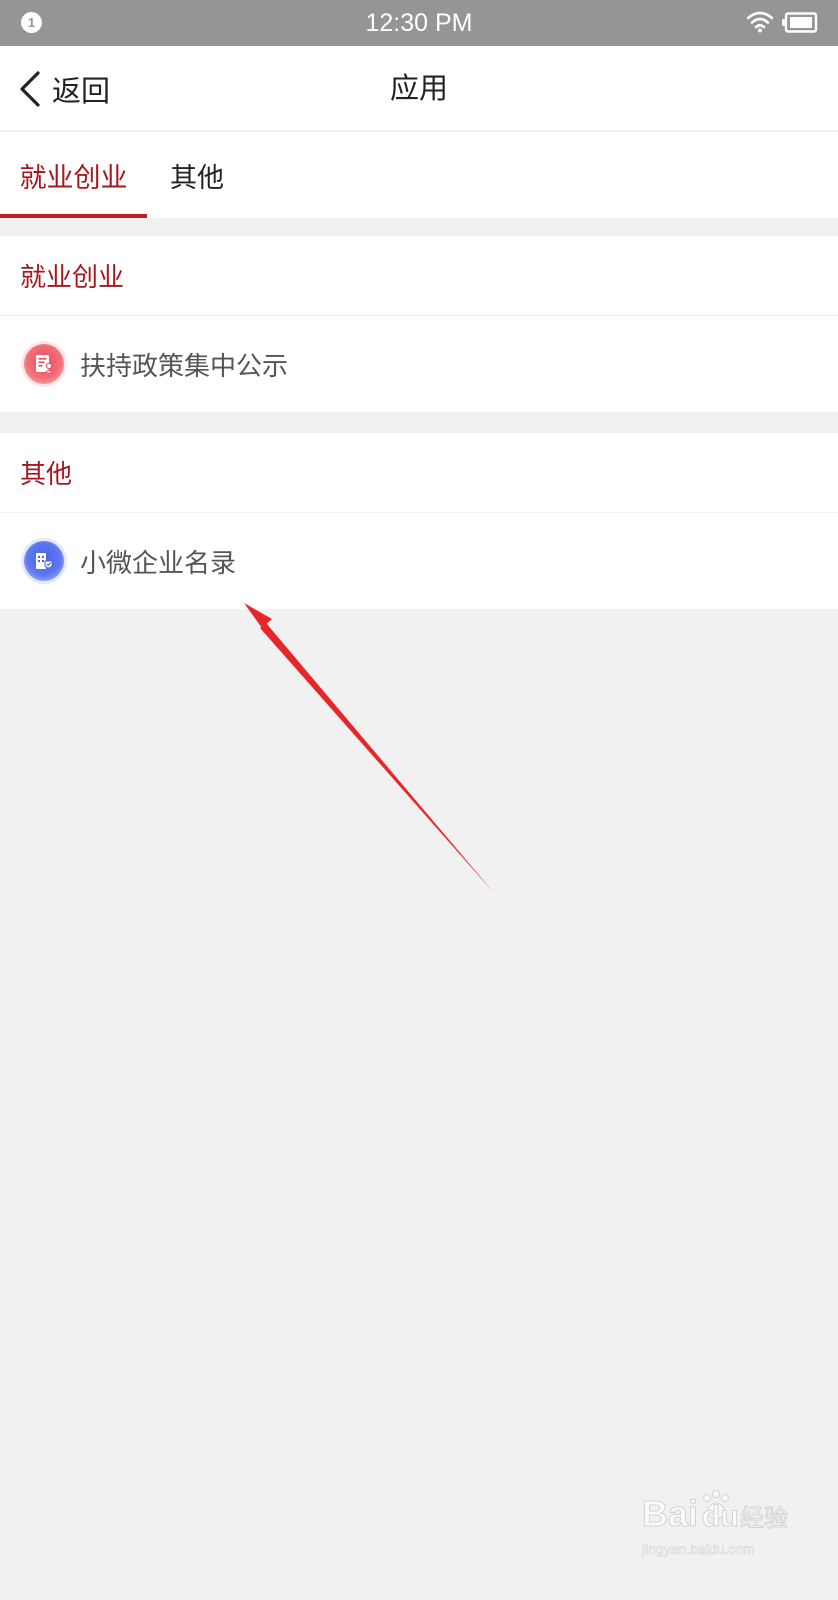 The height and width of the screenshot is (1600, 838). I want to click on app-label: 扶持政策集中公示, so click(184, 366).